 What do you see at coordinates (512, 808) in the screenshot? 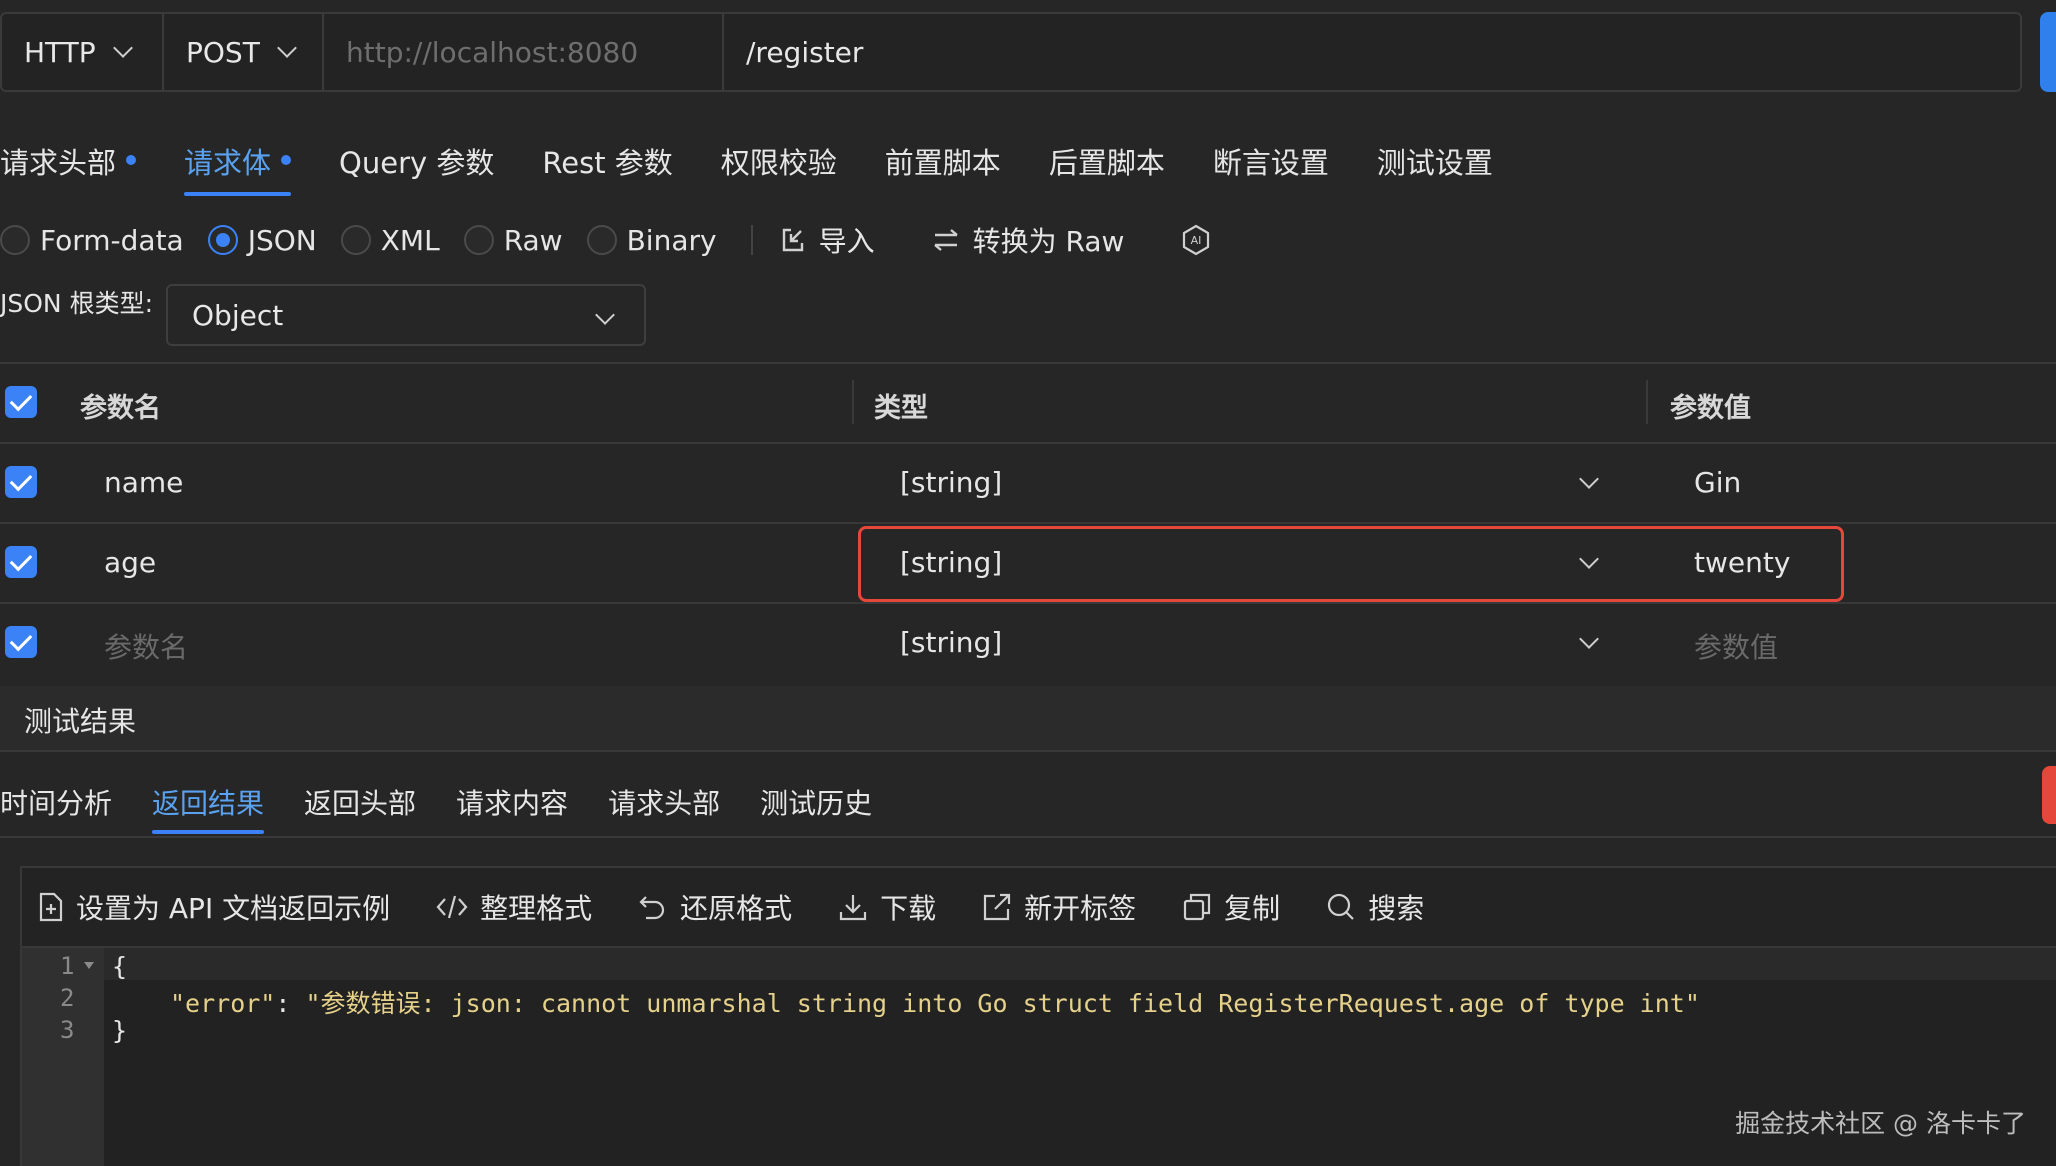
I see `tab-request-content: 请求内容` at bounding box center [512, 808].